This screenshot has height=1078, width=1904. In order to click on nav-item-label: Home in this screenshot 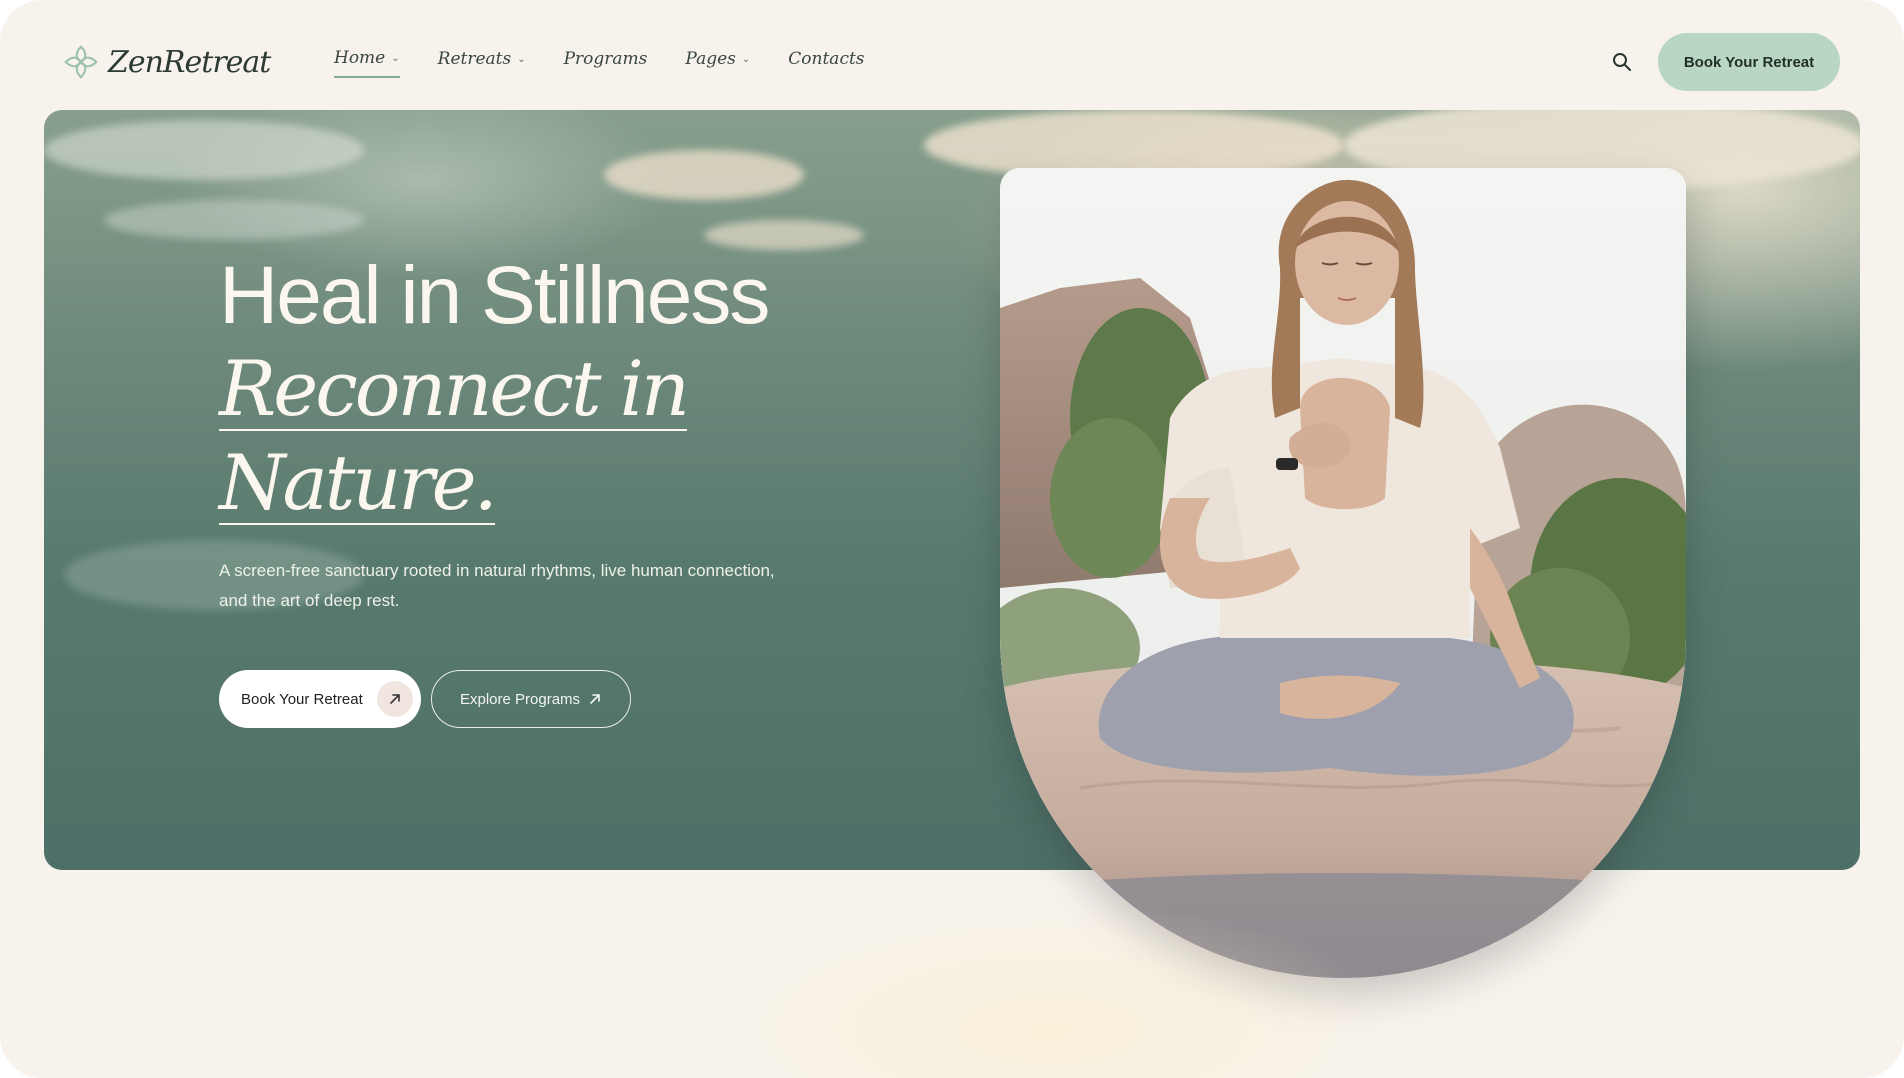, I will do `click(360, 58)`.